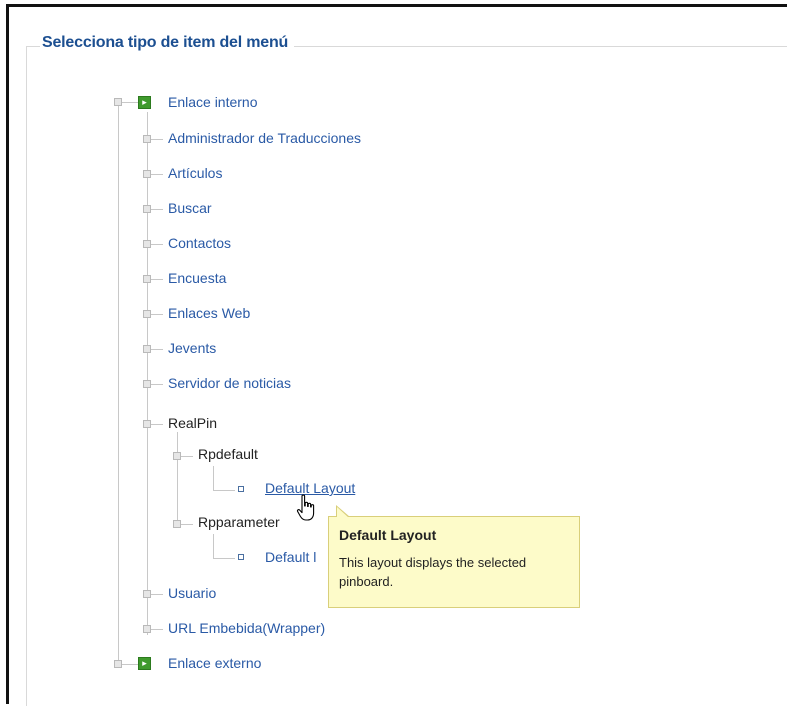 Image resolution: width=787 pixels, height=706 pixels. What do you see at coordinates (192, 593) in the screenshot?
I see `tree-node-item: Usuario` at bounding box center [192, 593].